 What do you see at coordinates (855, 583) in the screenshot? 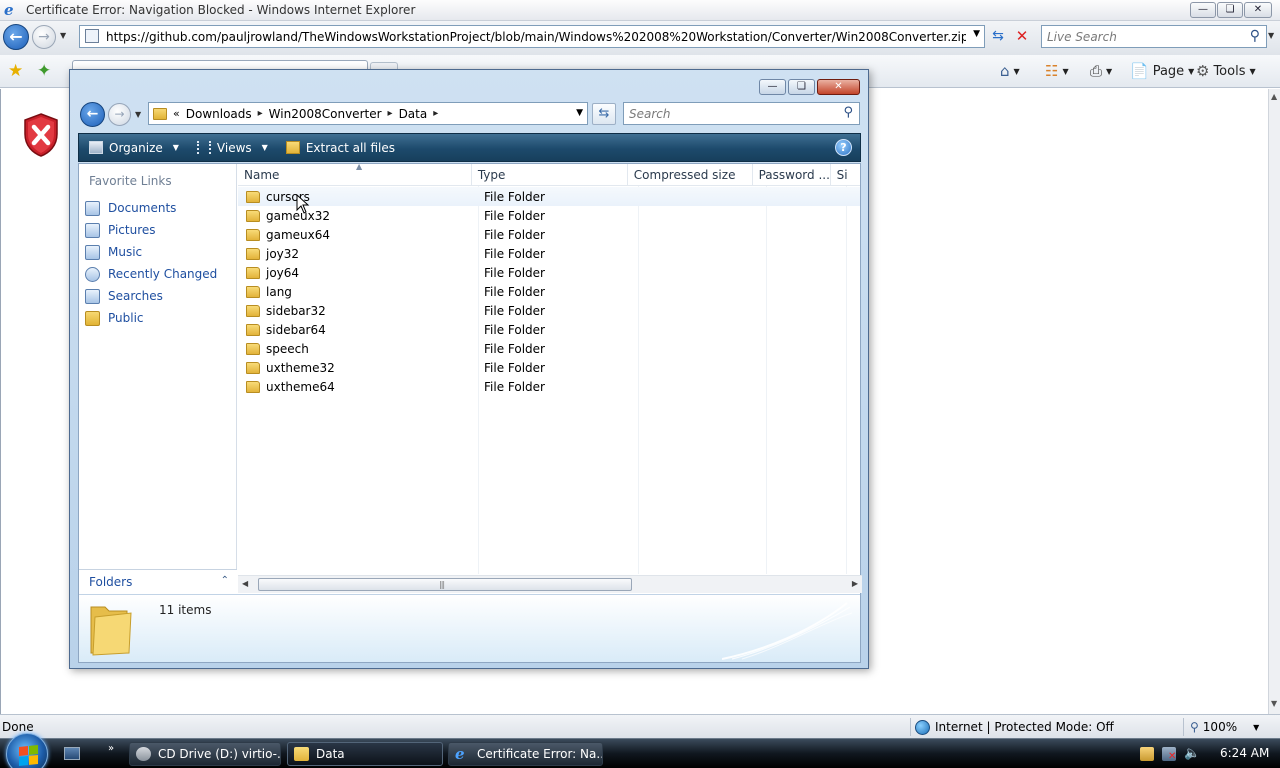
I see `scroll-right-arrow: ▶` at bounding box center [855, 583].